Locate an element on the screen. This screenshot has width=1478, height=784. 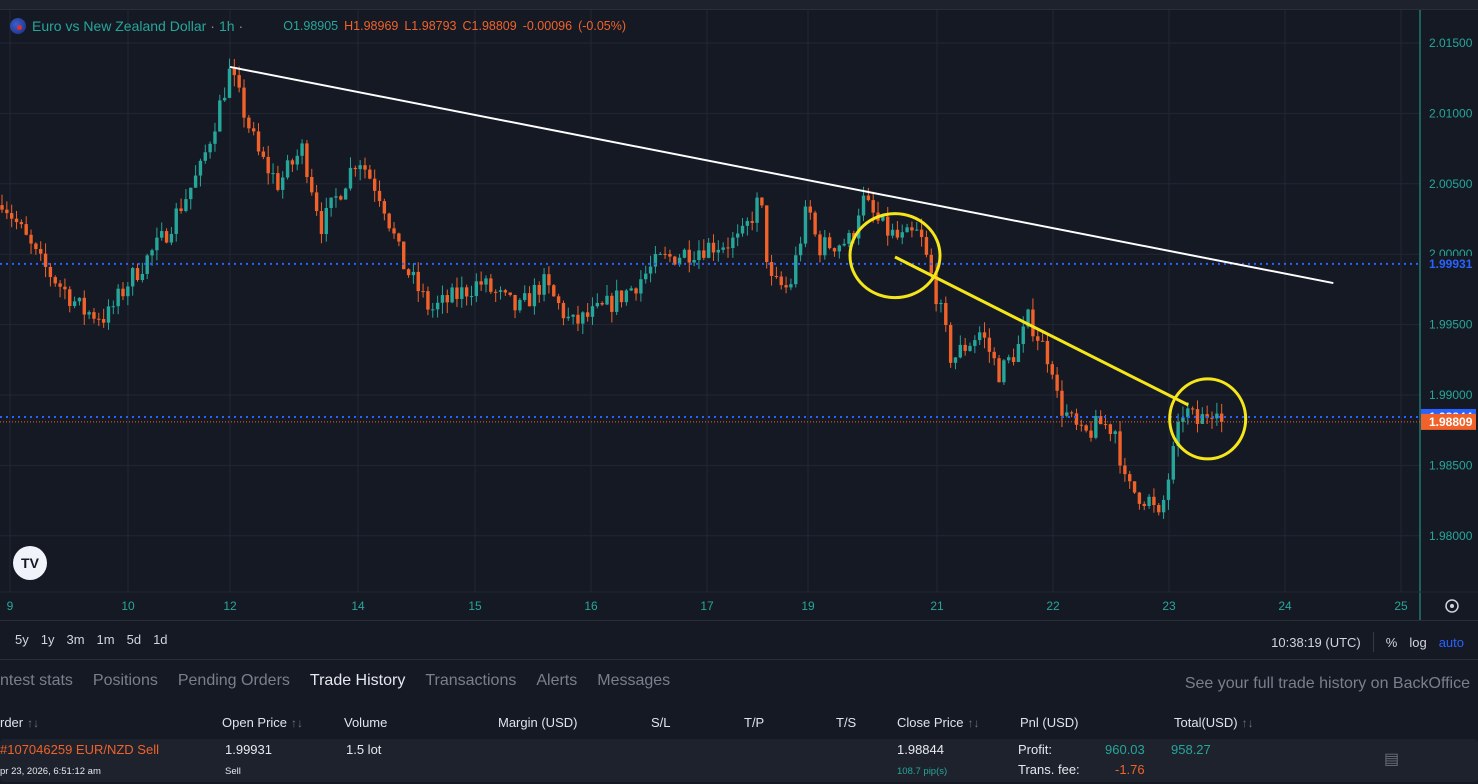
order-id: #107046259 EUR/NZD Sell is located at coordinates (79, 749).